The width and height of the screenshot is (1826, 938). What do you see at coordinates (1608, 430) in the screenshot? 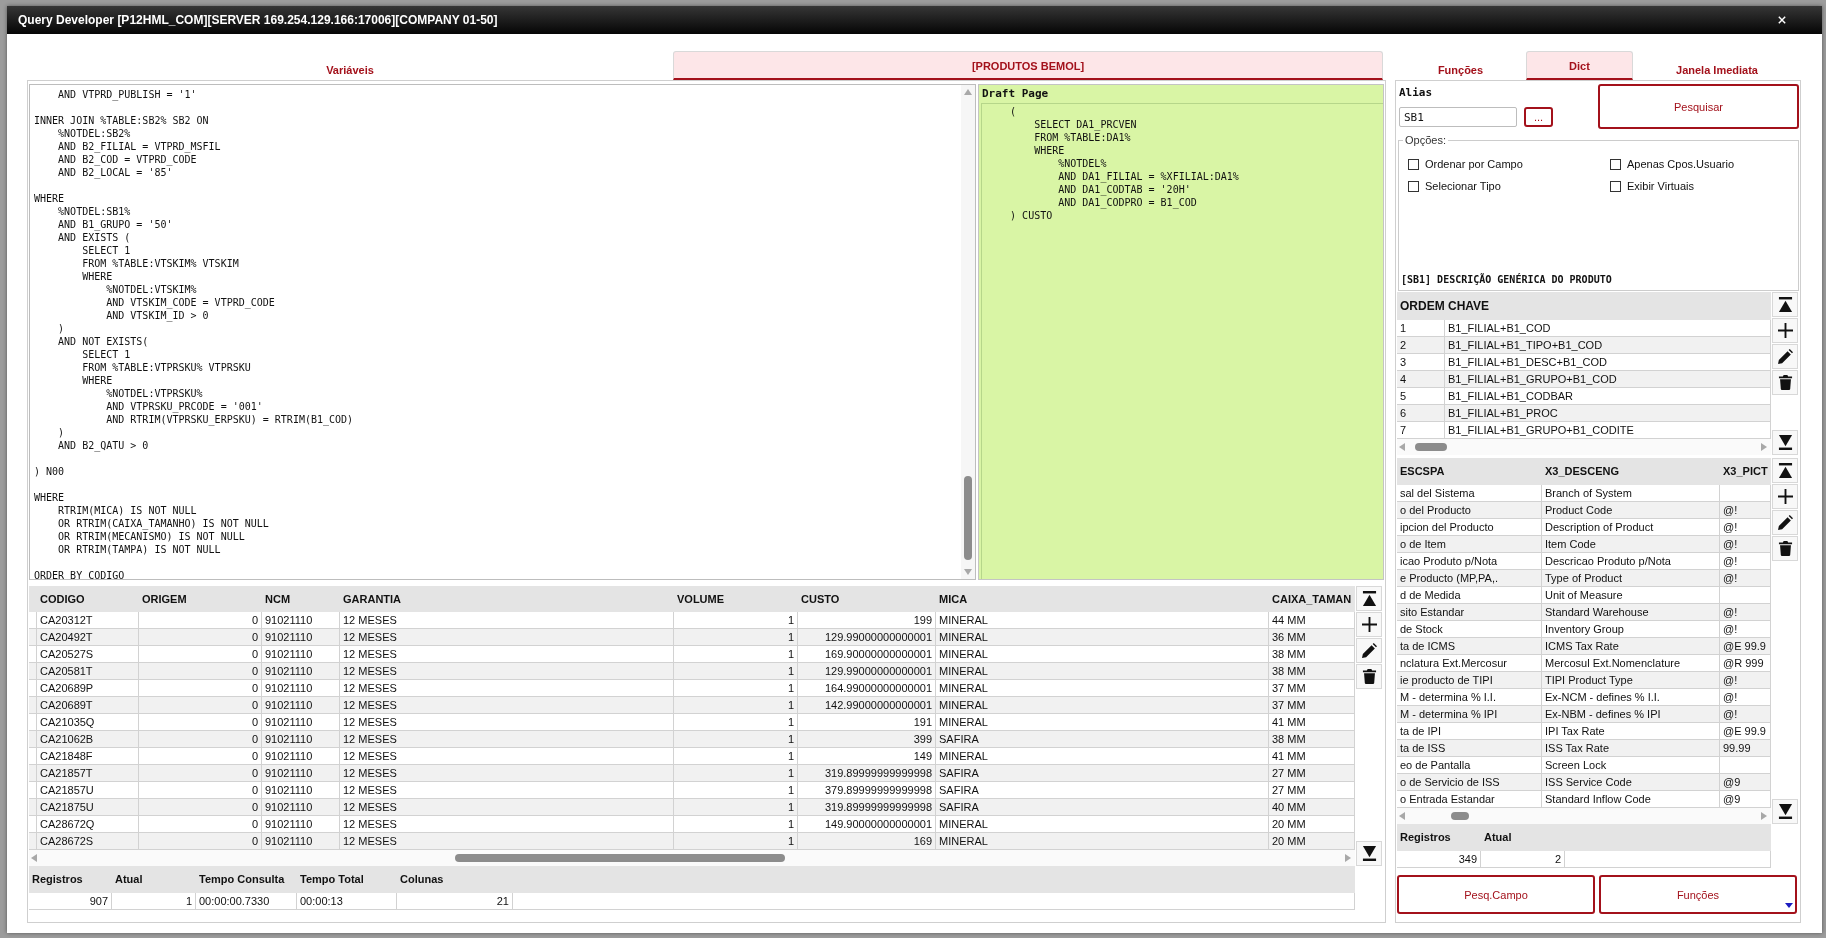
I see `table-cell: B1_FILIAL+B1_GRUPO+B1_CODITE` at bounding box center [1608, 430].